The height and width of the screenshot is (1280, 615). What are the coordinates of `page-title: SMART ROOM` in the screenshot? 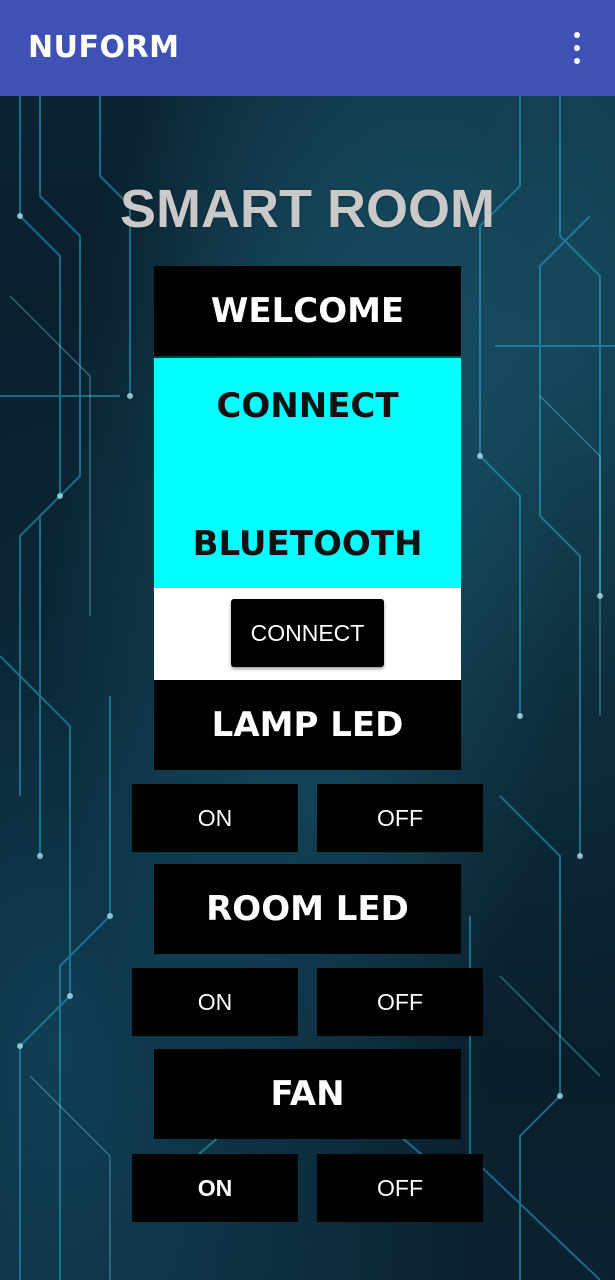 It's located at (307, 209).